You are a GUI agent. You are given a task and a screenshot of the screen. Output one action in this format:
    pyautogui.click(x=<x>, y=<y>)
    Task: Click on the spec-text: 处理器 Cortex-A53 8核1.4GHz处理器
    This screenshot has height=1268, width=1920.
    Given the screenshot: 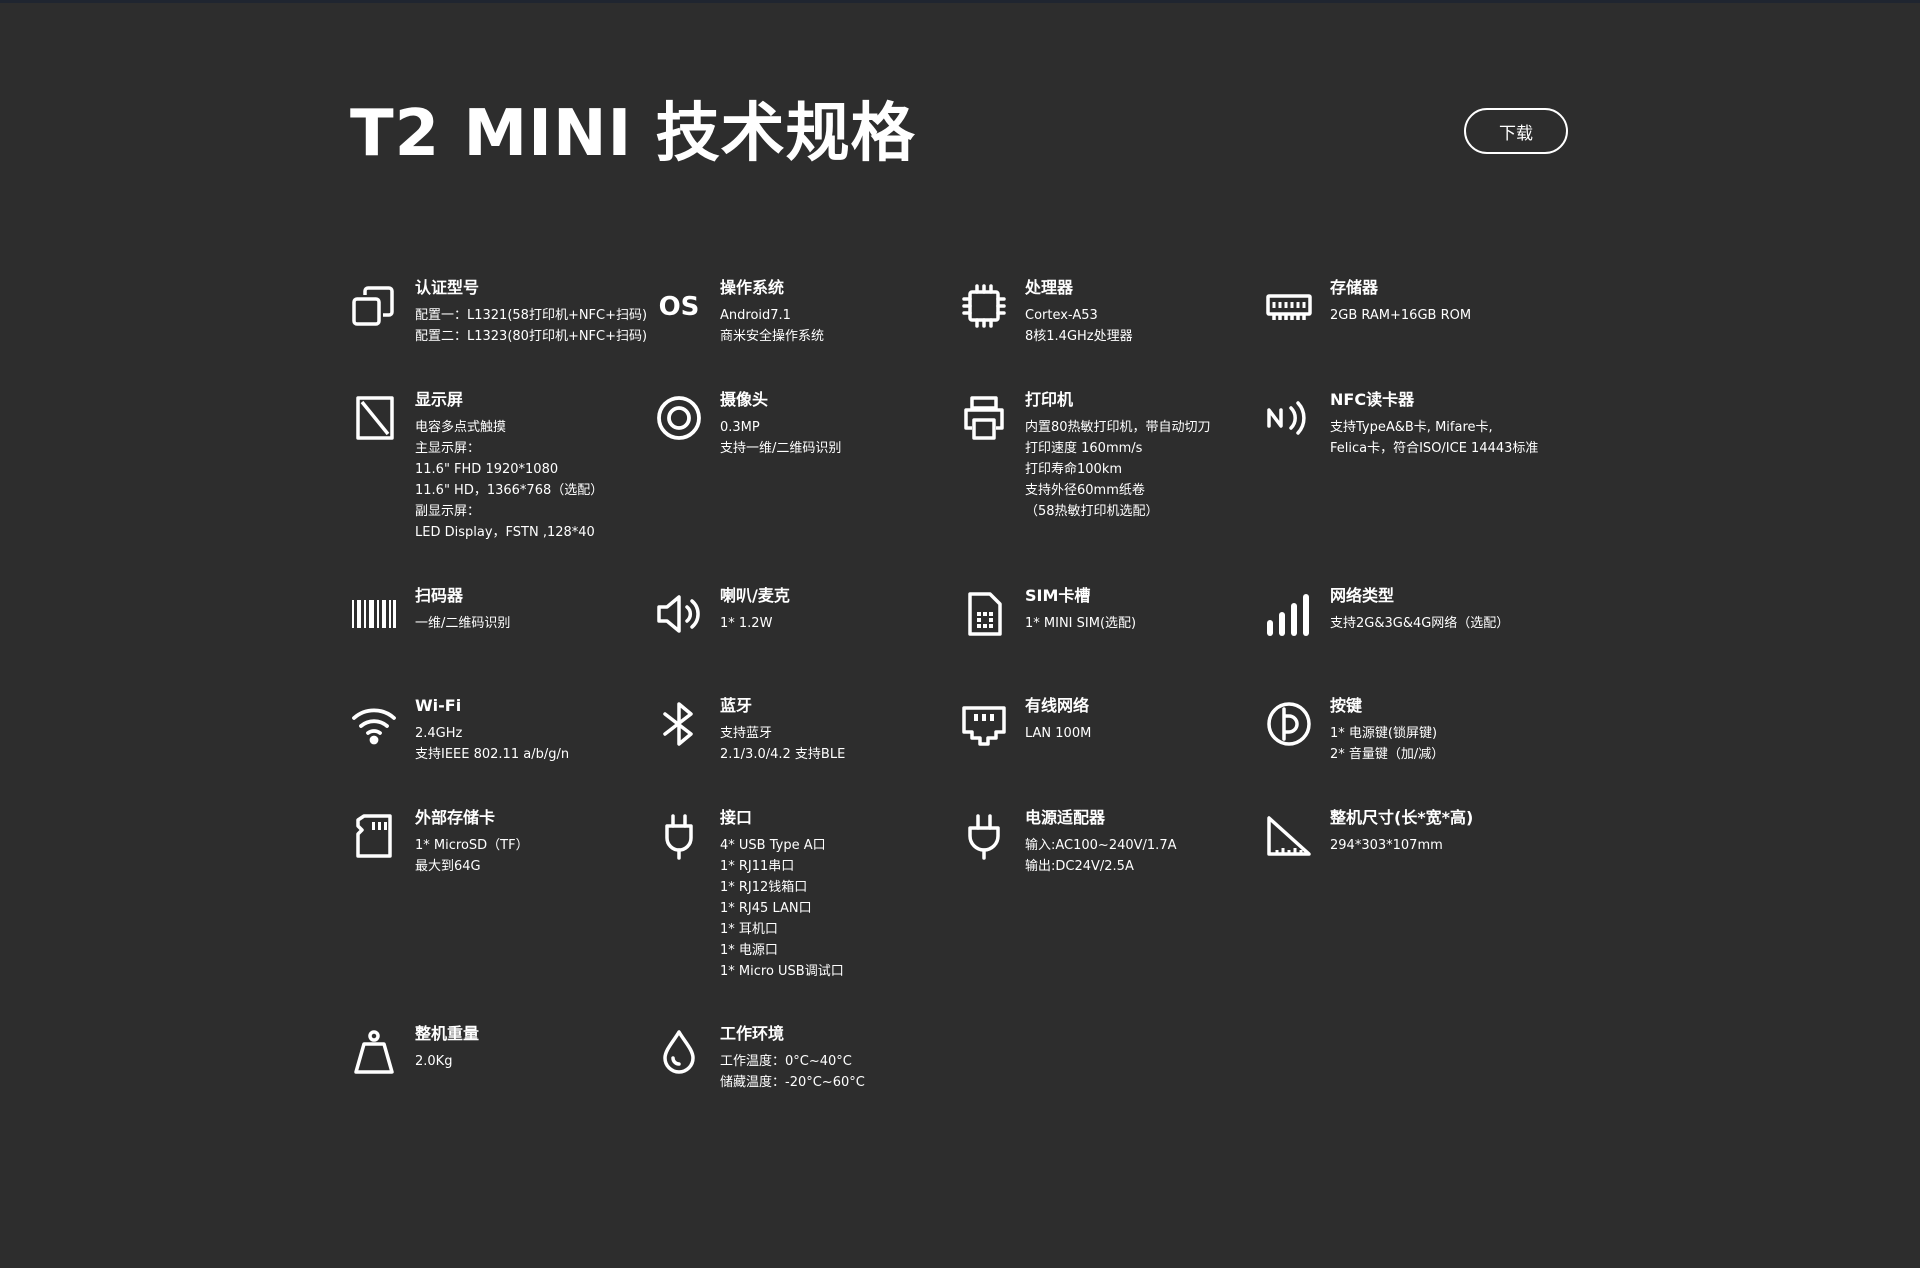 What is the action you would take?
    pyautogui.click(x=1145, y=311)
    